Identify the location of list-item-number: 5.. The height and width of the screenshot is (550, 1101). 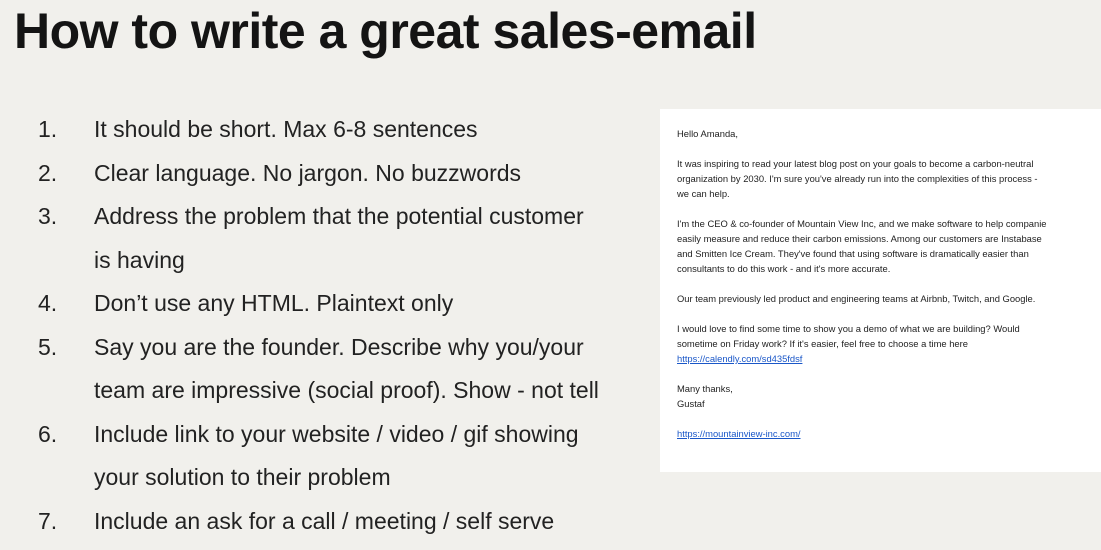
(48, 346).